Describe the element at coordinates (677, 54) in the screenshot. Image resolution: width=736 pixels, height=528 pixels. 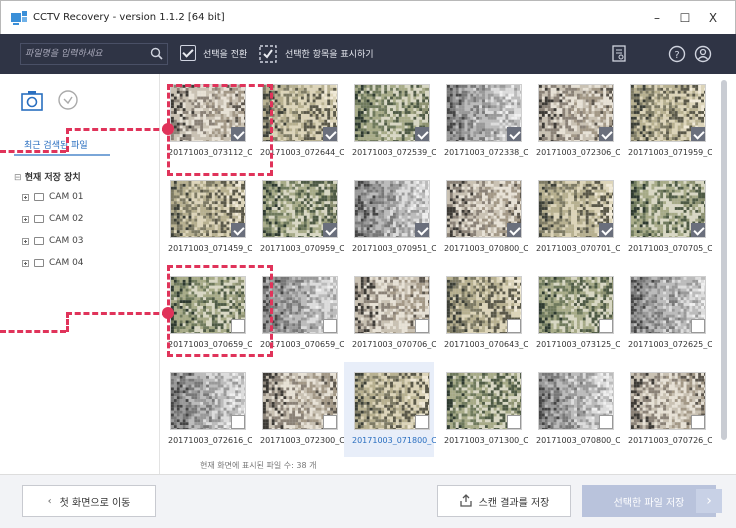
I see `help-icon: ?` at that location.